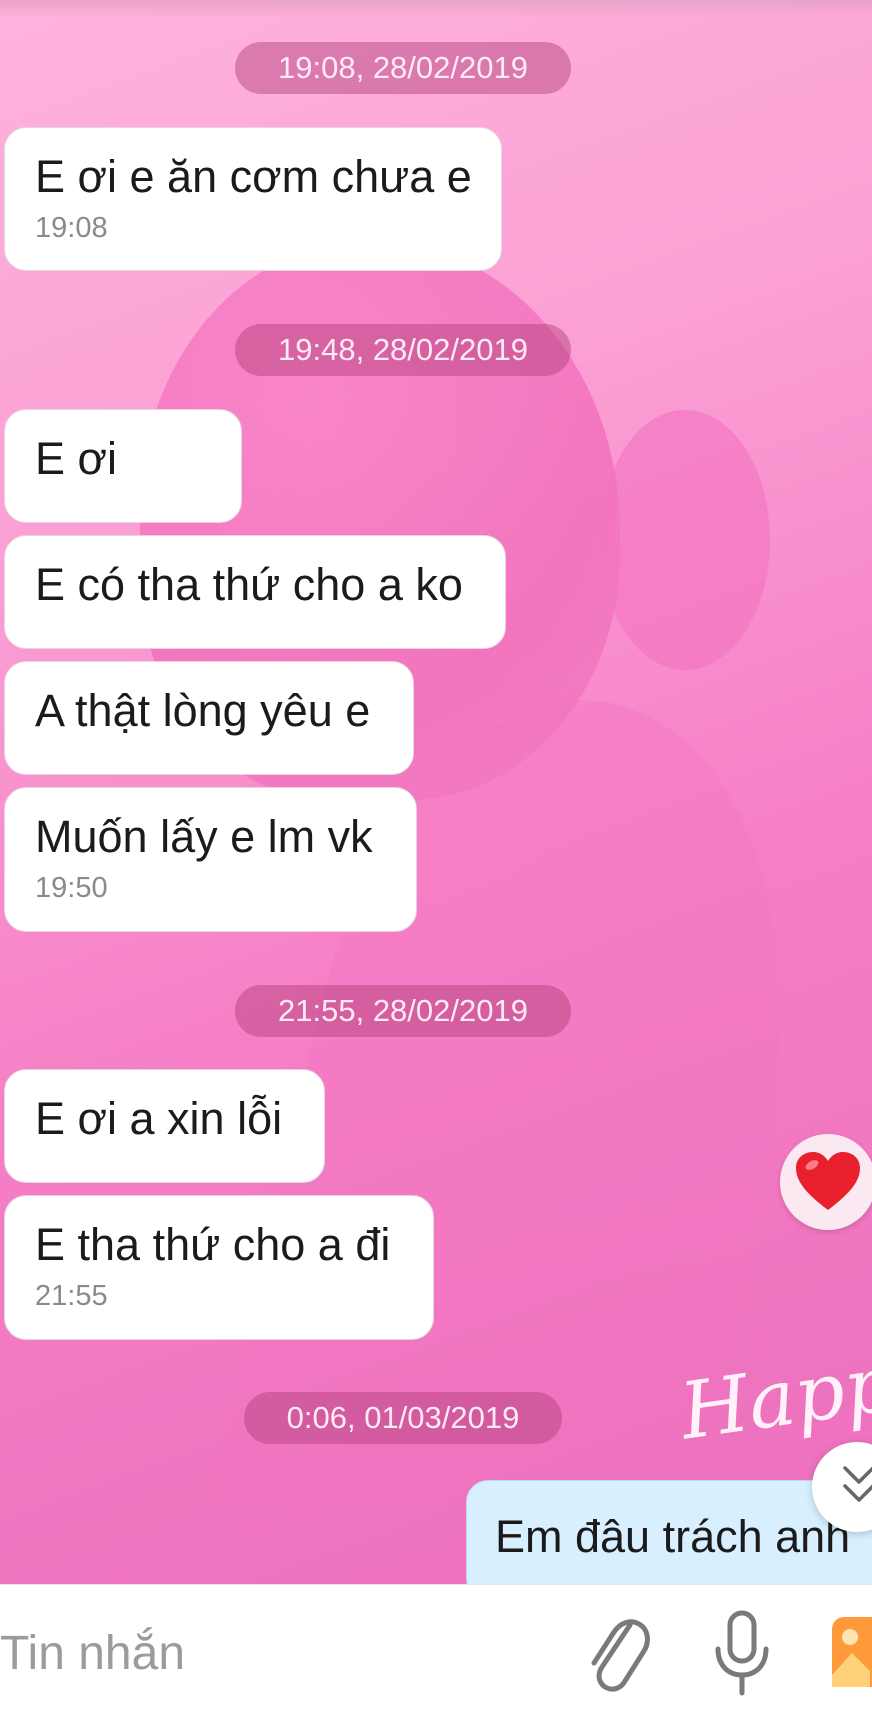  What do you see at coordinates (71, 228) in the screenshot?
I see `message-time: 19:08` at bounding box center [71, 228].